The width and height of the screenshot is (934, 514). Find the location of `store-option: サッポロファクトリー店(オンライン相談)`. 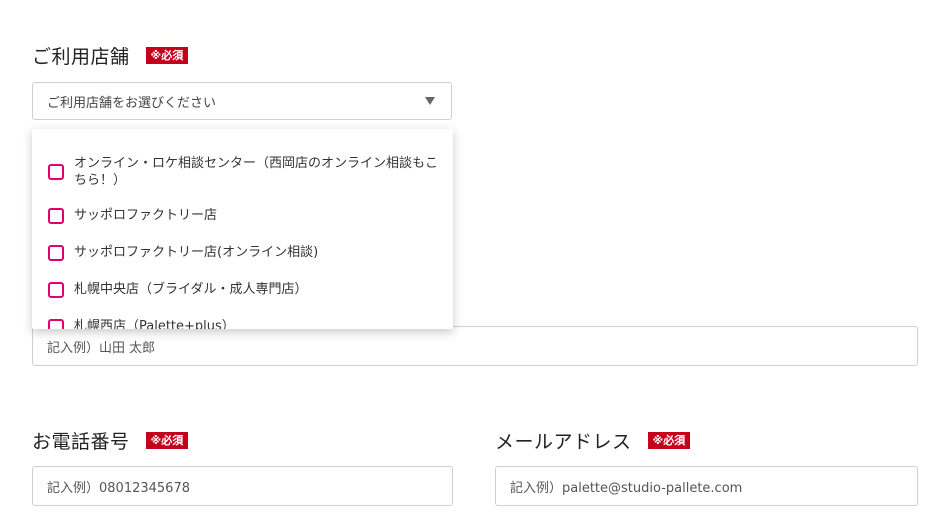

store-option: サッポロファクトリー店(オンライン相談) is located at coordinates (246, 252).